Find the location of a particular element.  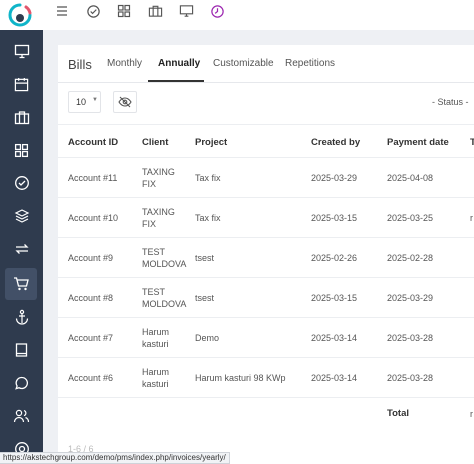

total-extra: r is located at coordinates (471, 414).